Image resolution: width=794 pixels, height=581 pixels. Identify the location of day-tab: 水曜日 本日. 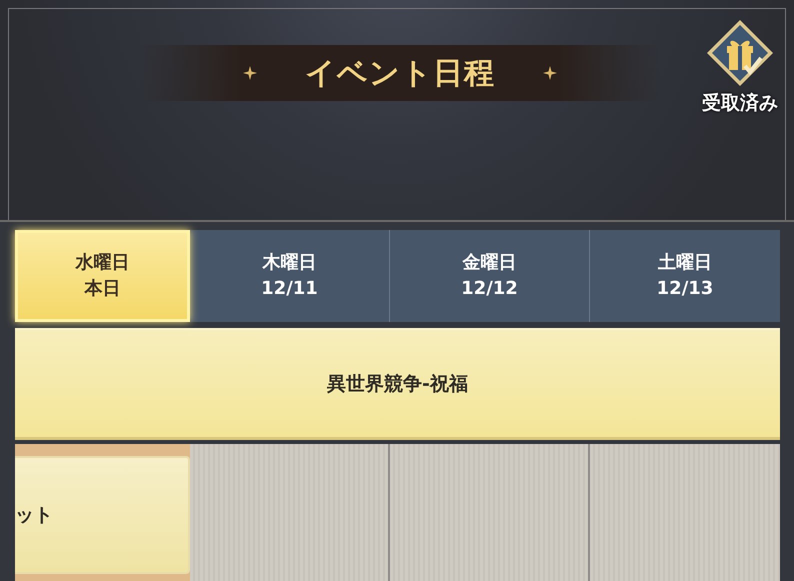
(102, 276).